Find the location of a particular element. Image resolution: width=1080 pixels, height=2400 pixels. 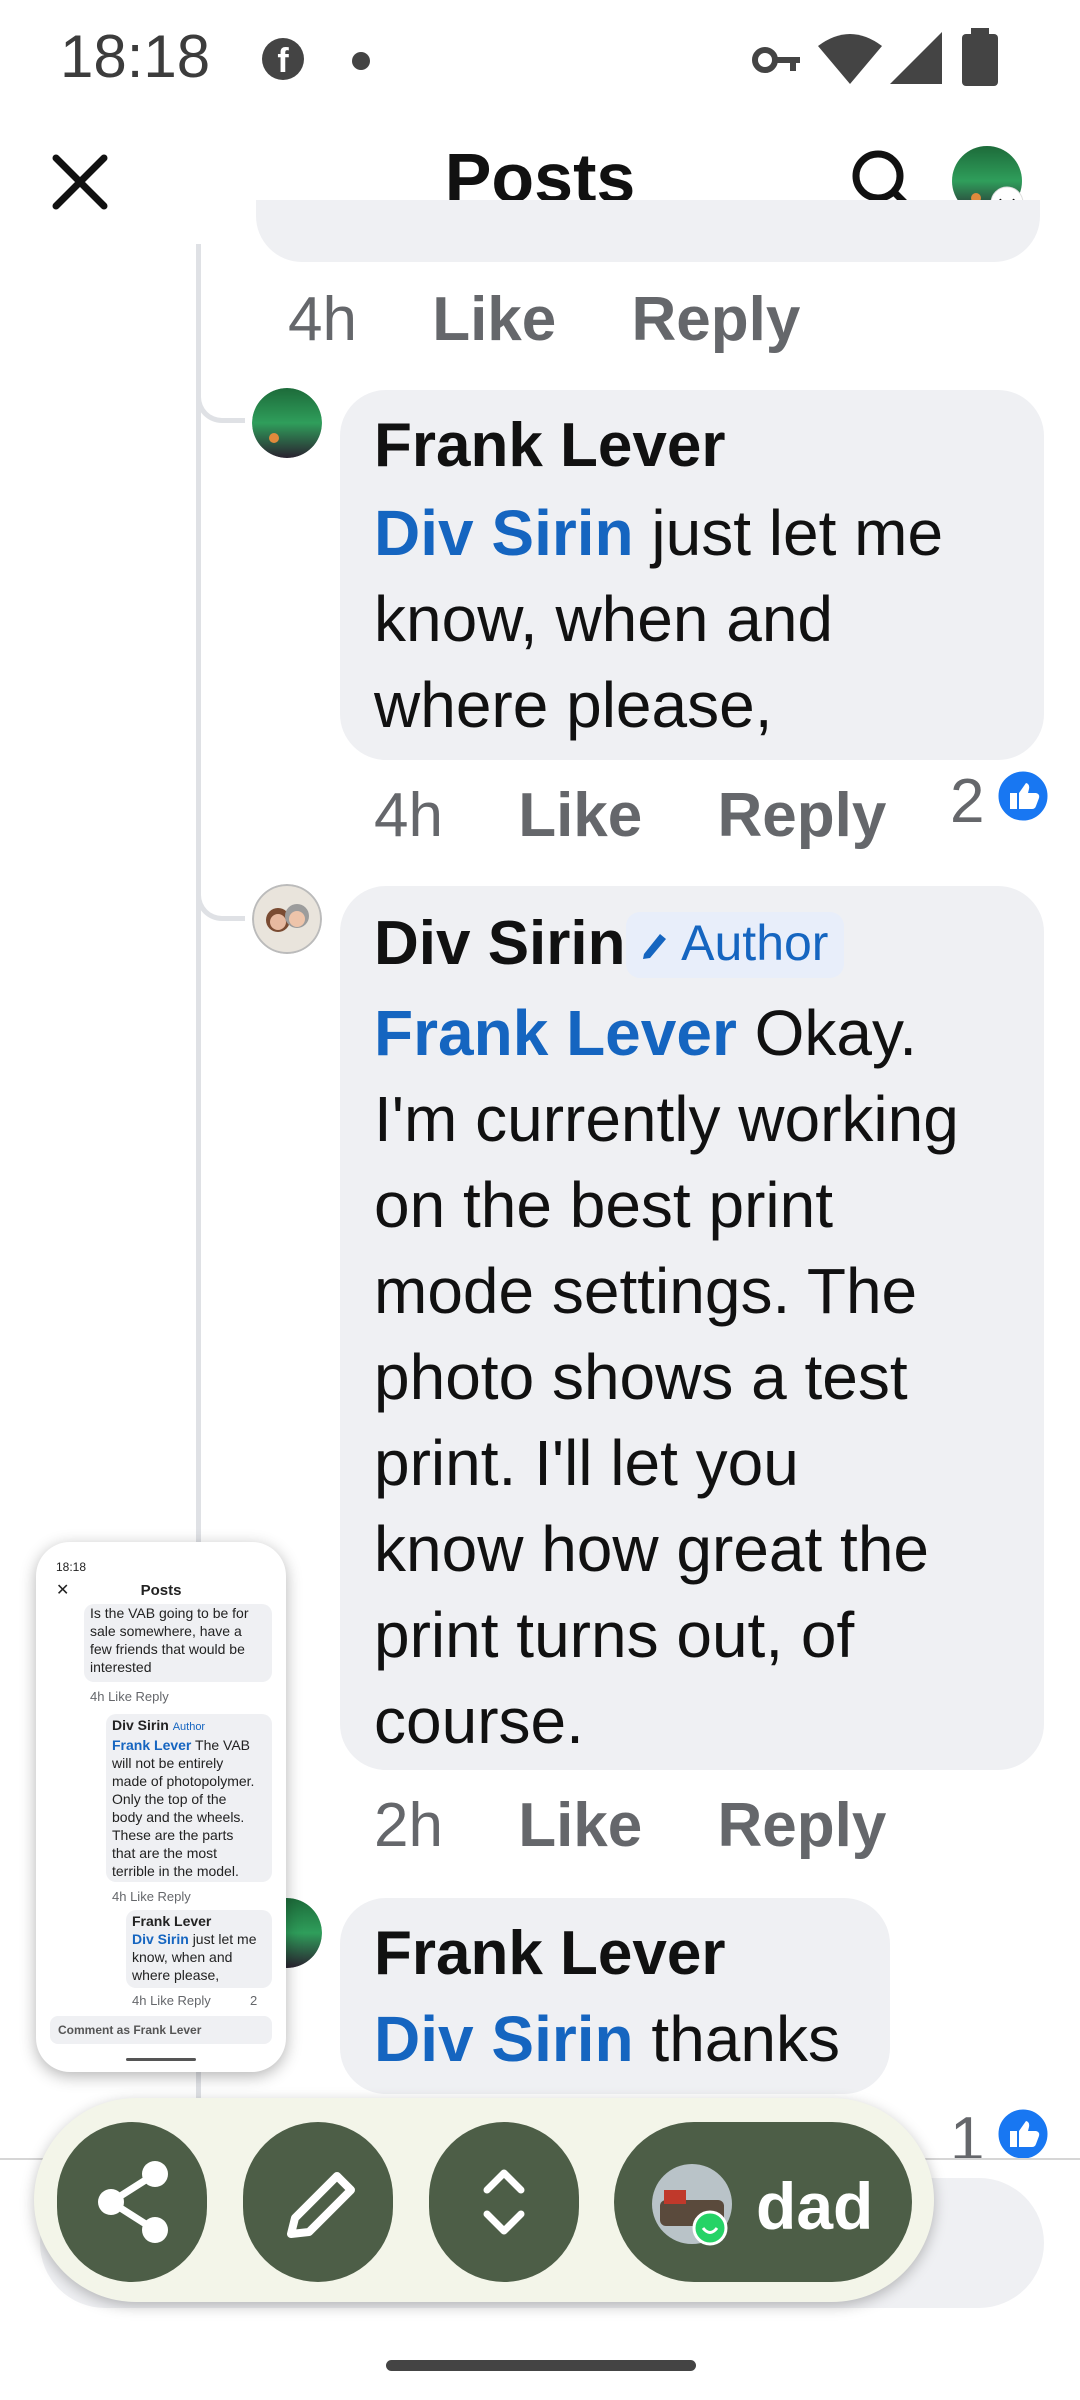

thumbnail-composer-text: Comment as Frank Lever is located at coordinates (130, 2030).